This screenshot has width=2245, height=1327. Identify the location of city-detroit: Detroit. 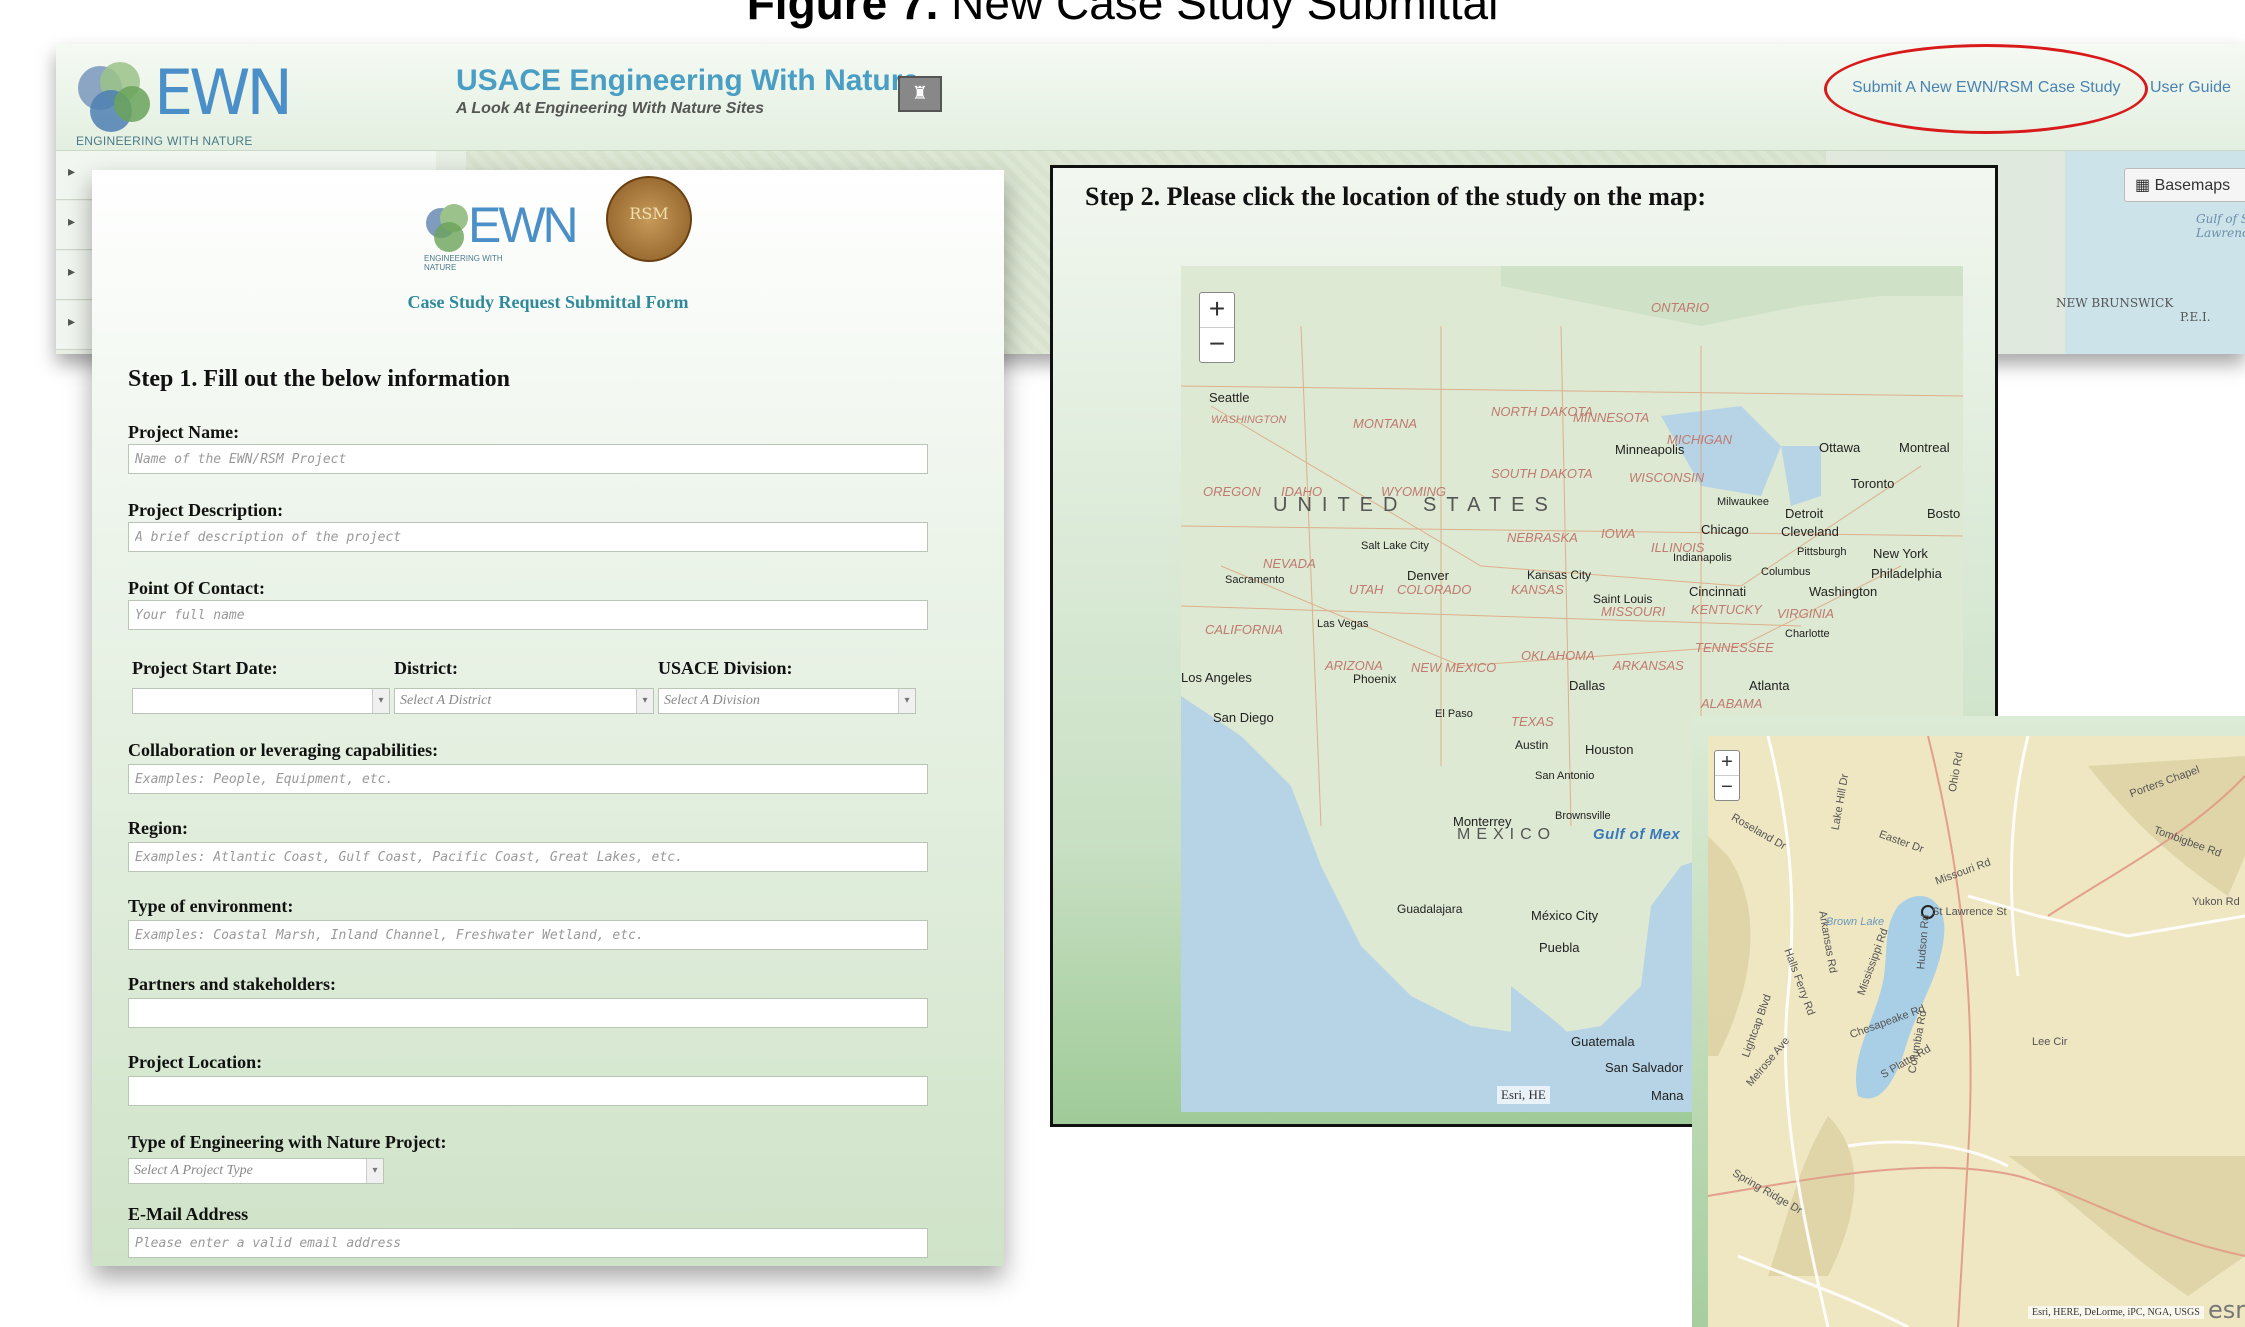
(1804, 513).